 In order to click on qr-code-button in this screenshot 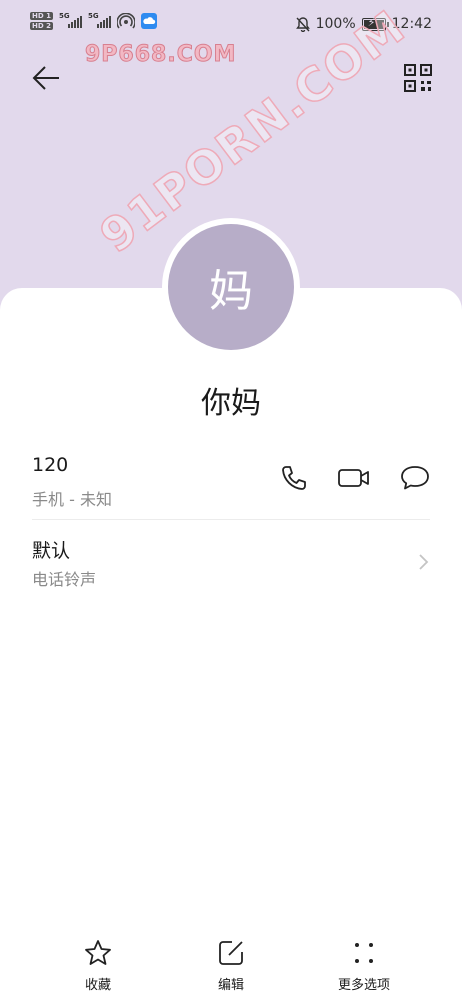, I will do `click(418, 78)`.